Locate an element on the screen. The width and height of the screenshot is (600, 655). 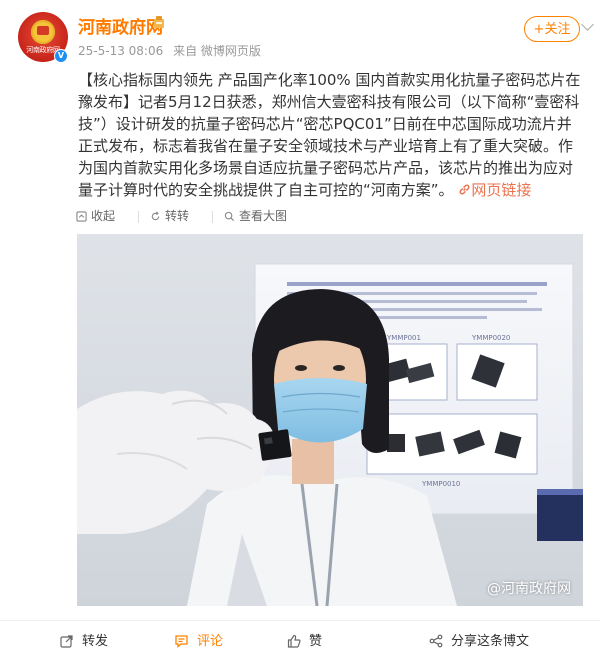
like-button: 赞 is located at coordinates (304, 639).